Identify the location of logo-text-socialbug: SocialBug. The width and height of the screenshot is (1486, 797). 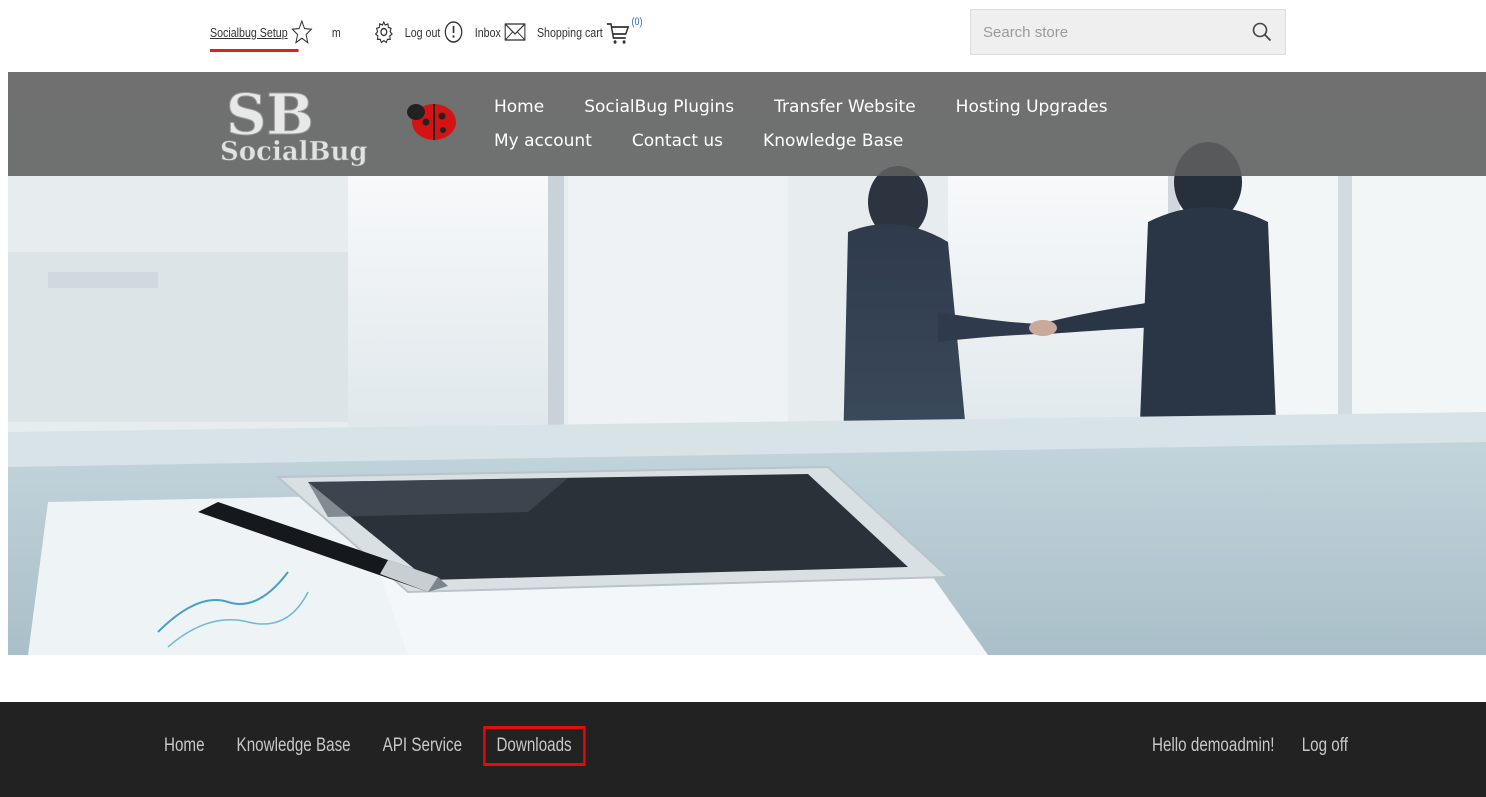
(294, 152).